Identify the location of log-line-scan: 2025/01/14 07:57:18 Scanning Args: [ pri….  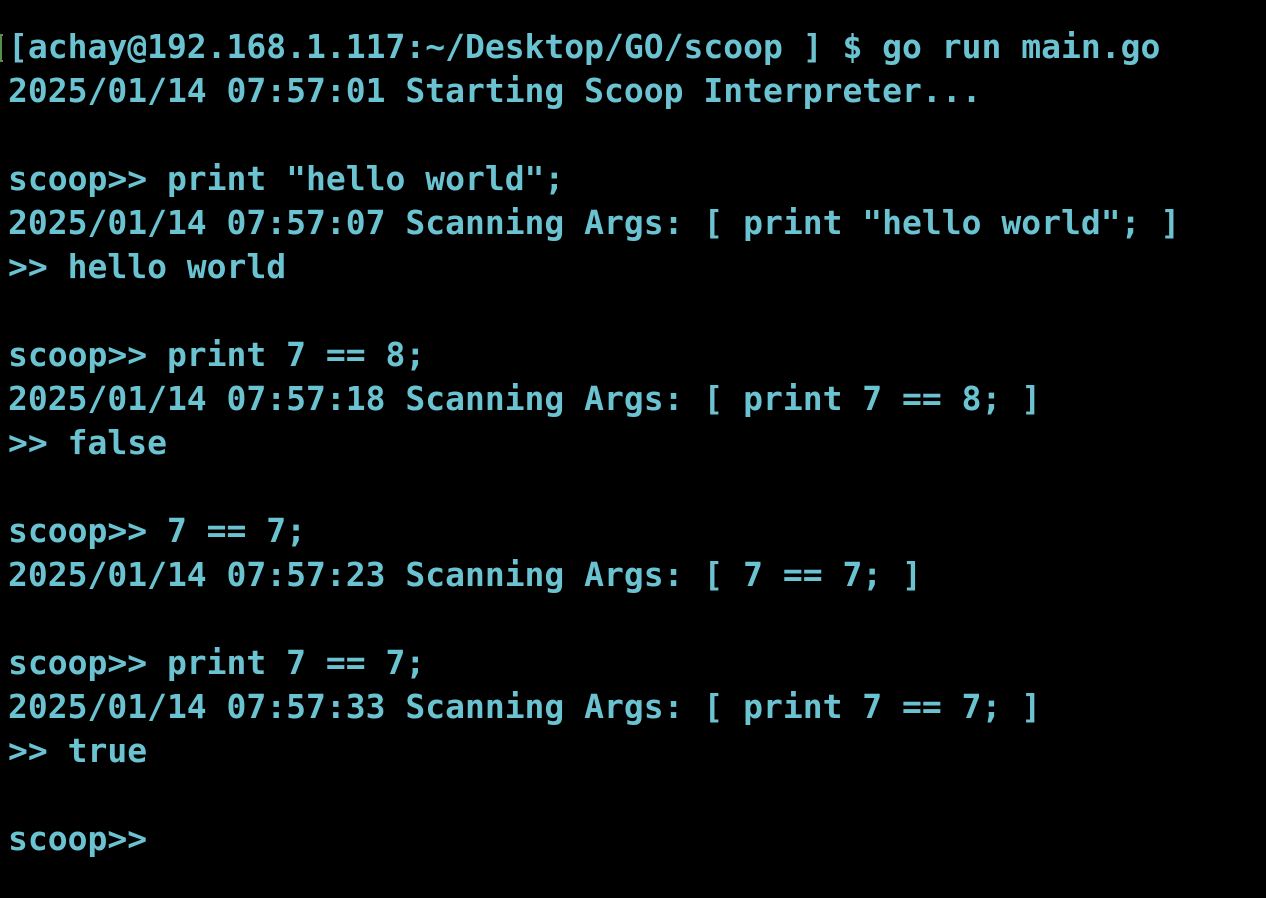
(525, 398).